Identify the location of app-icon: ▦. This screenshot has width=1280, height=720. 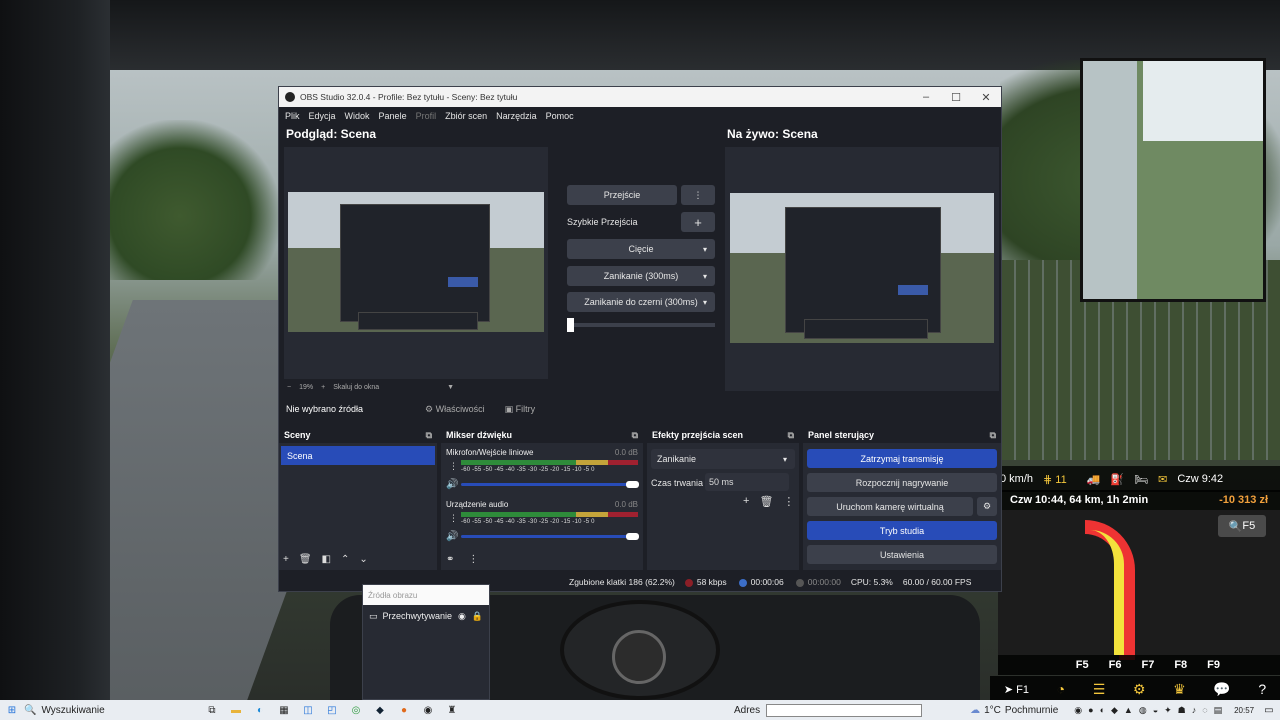
(284, 710).